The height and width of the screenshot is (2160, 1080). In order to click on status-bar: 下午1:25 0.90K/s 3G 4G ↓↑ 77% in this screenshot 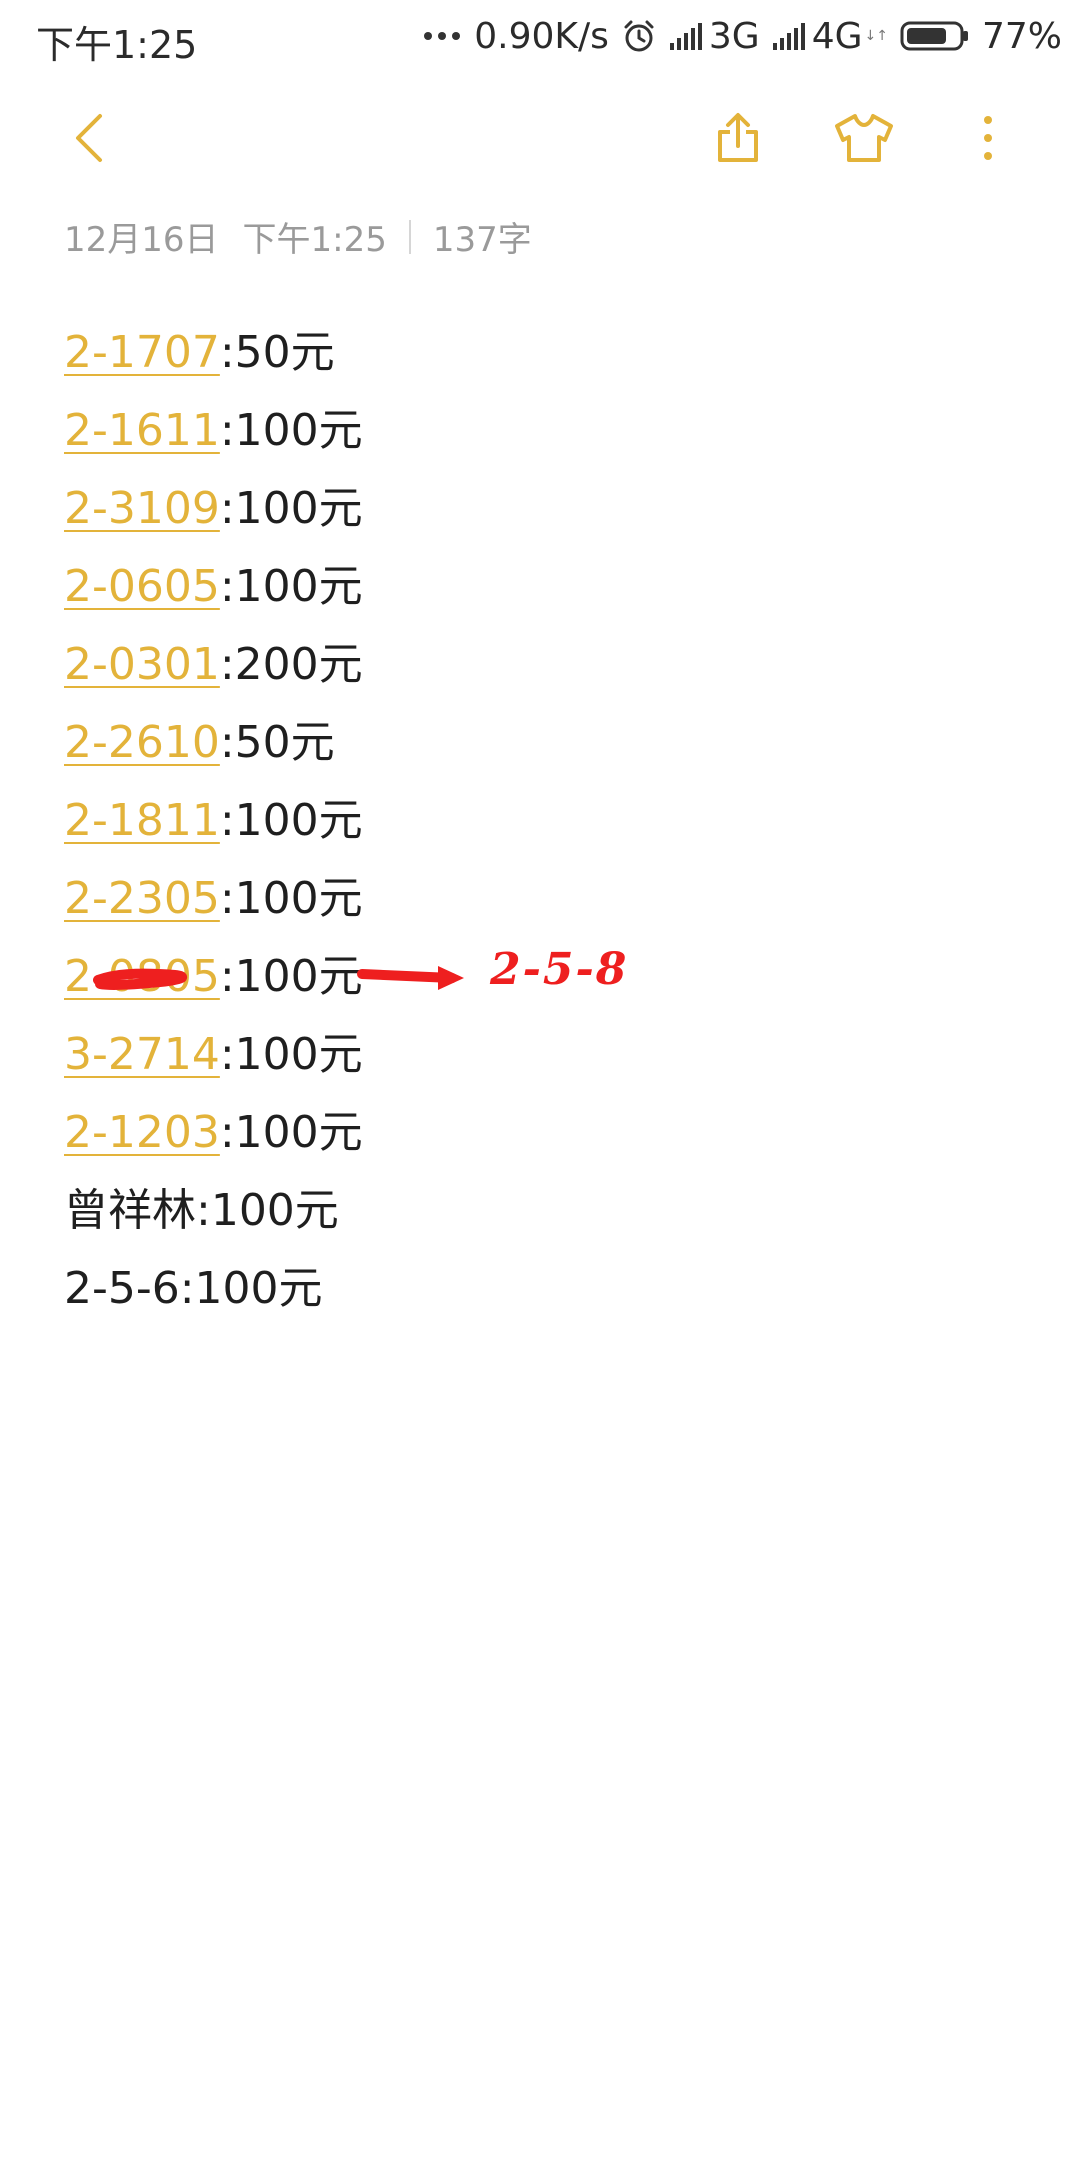, I will do `click(540, 36)`.